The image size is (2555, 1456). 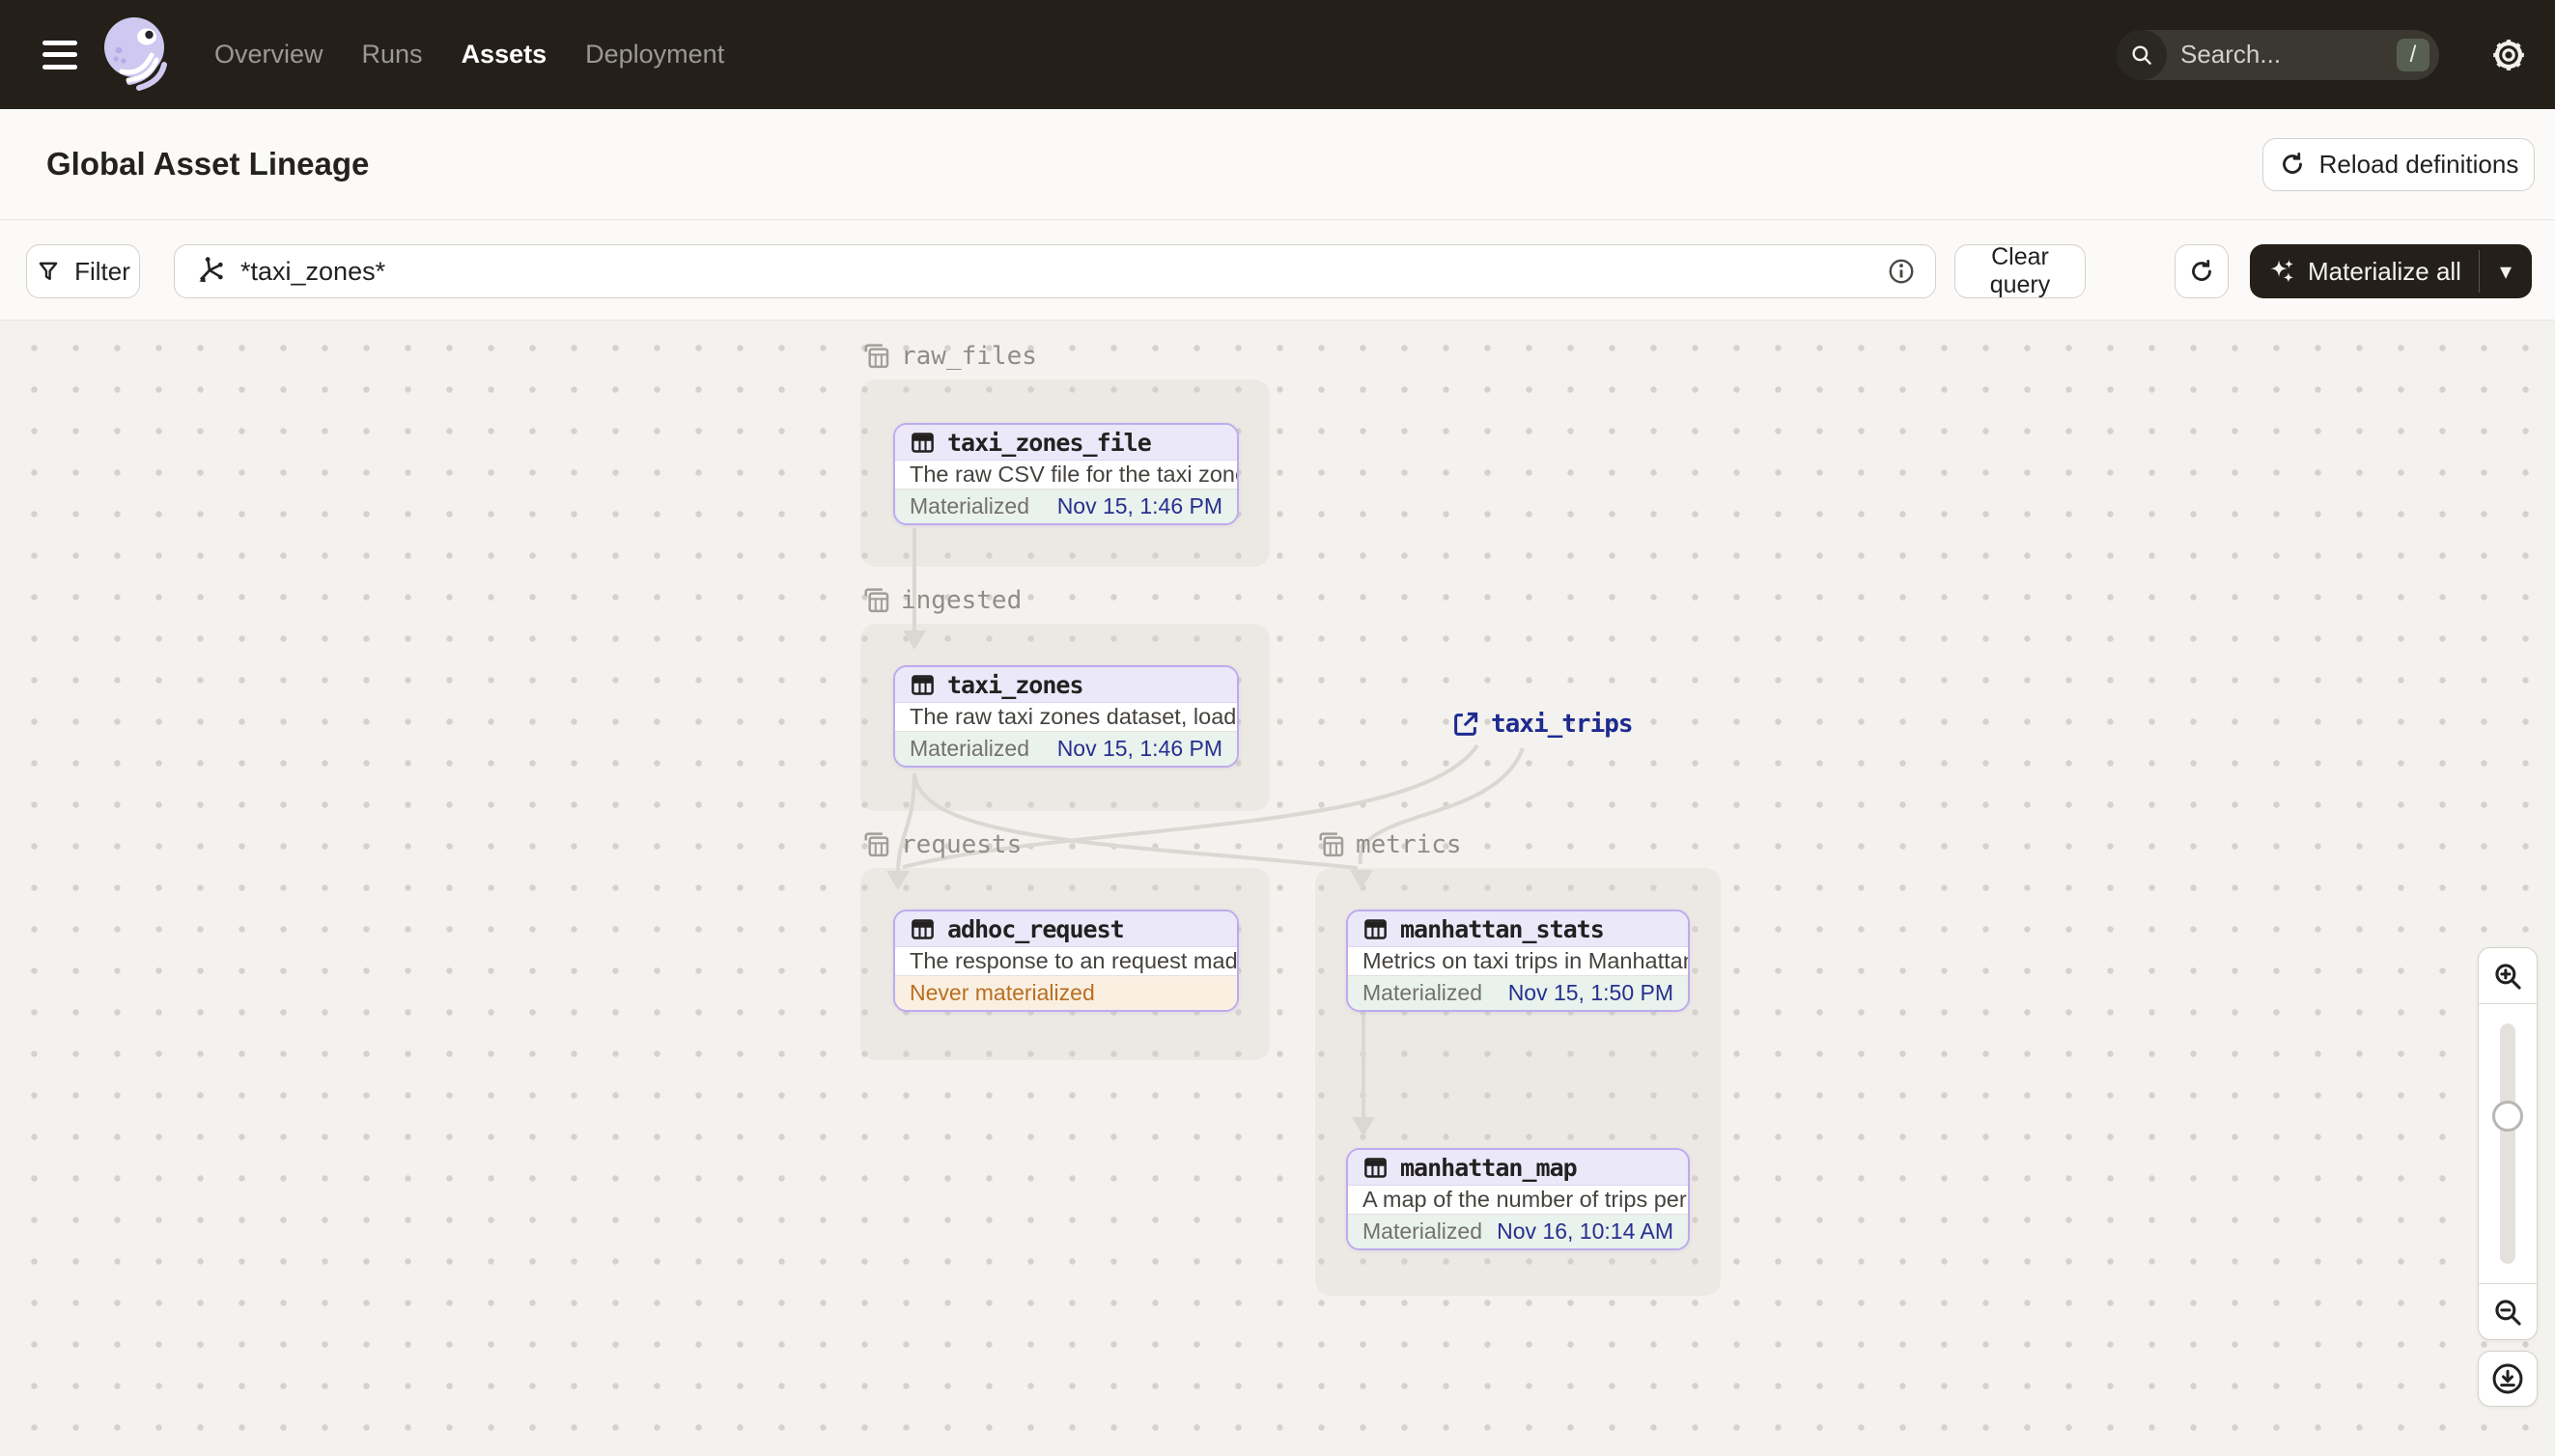 I want to click on download-image-button, so click(x=2508, y=1379).